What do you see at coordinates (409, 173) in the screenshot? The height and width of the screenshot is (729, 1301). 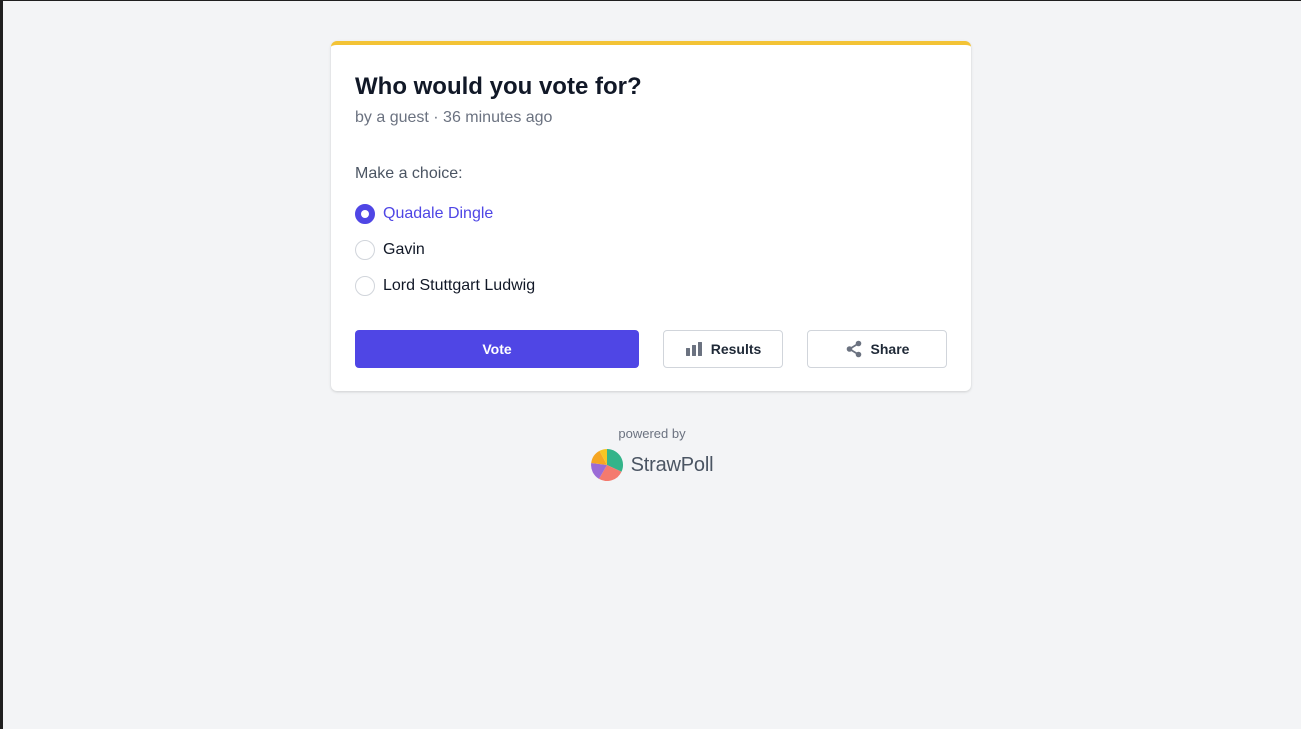 I see `choice-prompt: Make a choice:` at bounding box center [409, 173].